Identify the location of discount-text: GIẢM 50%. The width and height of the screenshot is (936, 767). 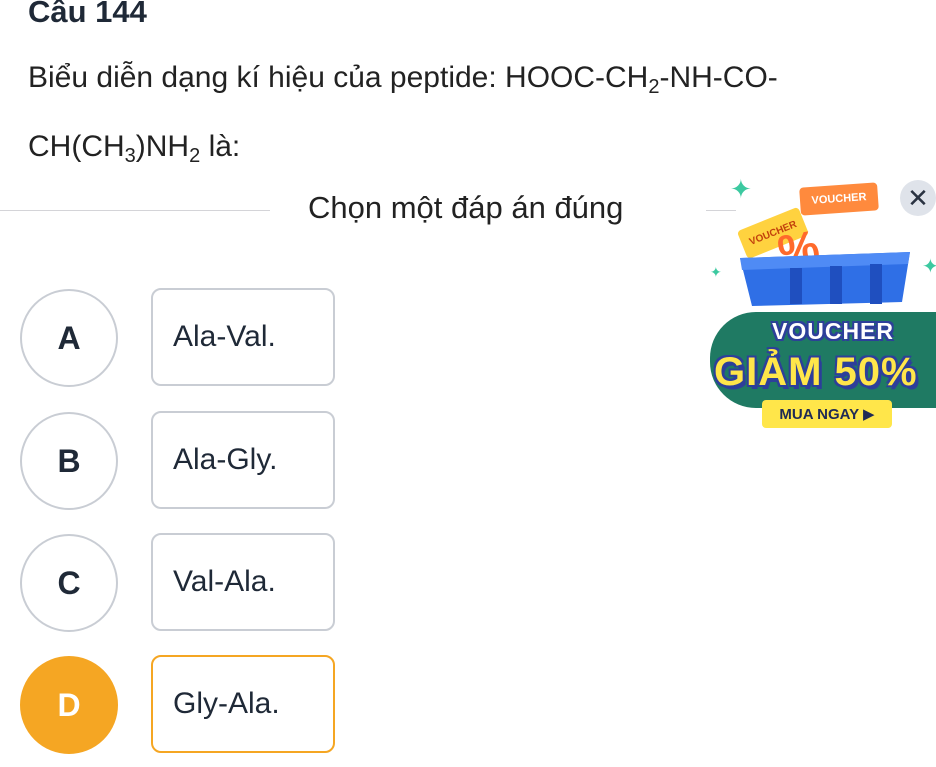
(816, 372).